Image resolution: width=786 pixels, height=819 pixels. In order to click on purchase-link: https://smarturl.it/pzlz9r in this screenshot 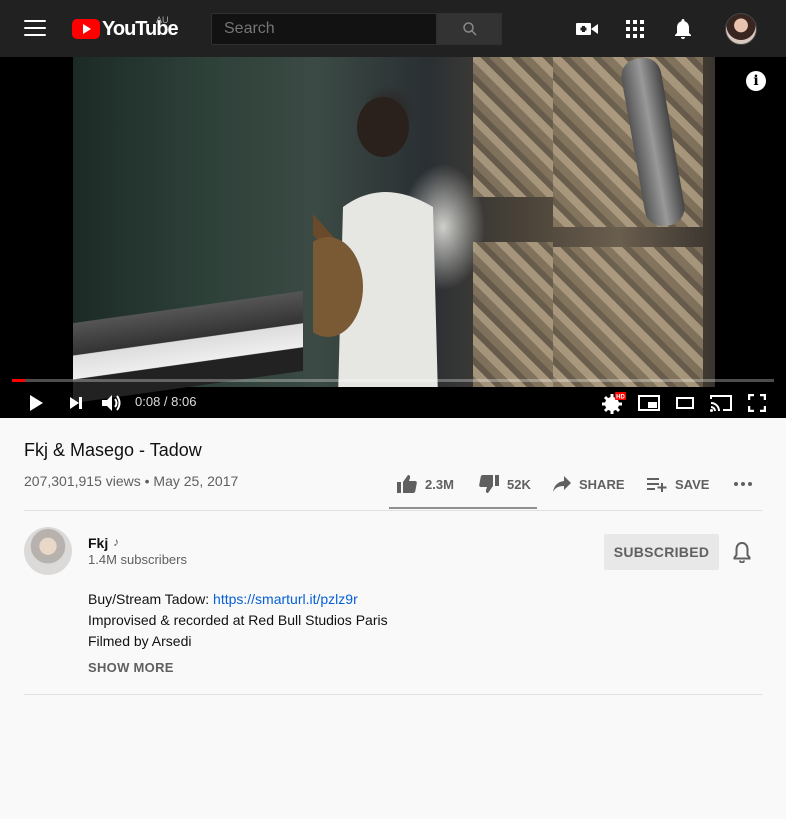, I will do `click(285, 599)`.